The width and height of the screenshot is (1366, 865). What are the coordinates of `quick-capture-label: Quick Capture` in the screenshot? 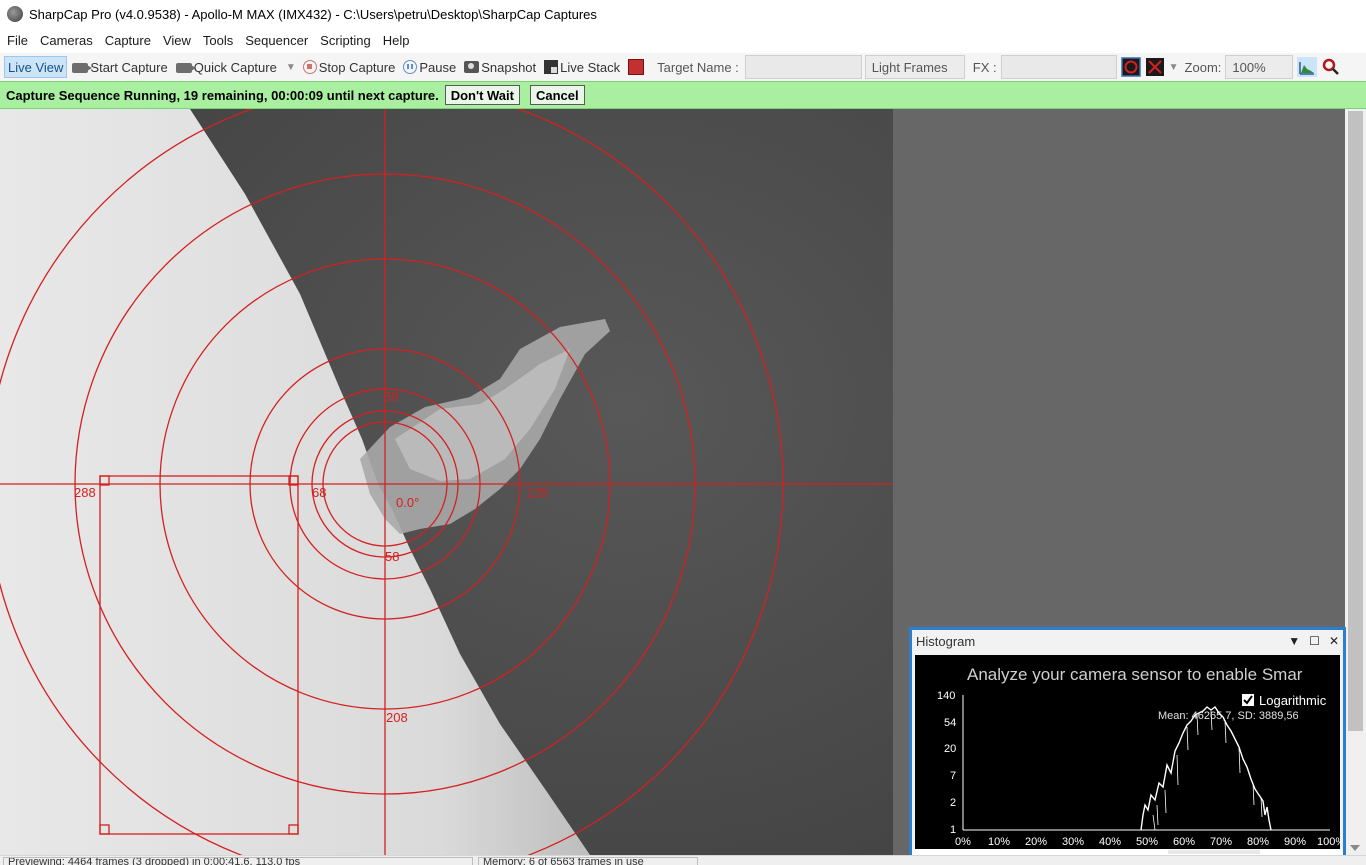 It's located at (235, 67).